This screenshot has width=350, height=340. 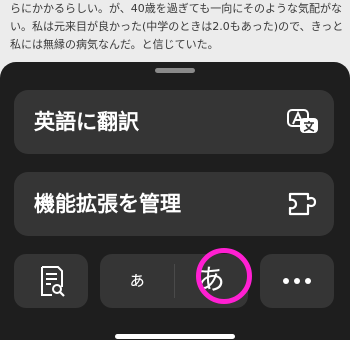 I want to click on translate-icon, so click(x=303, y=122).